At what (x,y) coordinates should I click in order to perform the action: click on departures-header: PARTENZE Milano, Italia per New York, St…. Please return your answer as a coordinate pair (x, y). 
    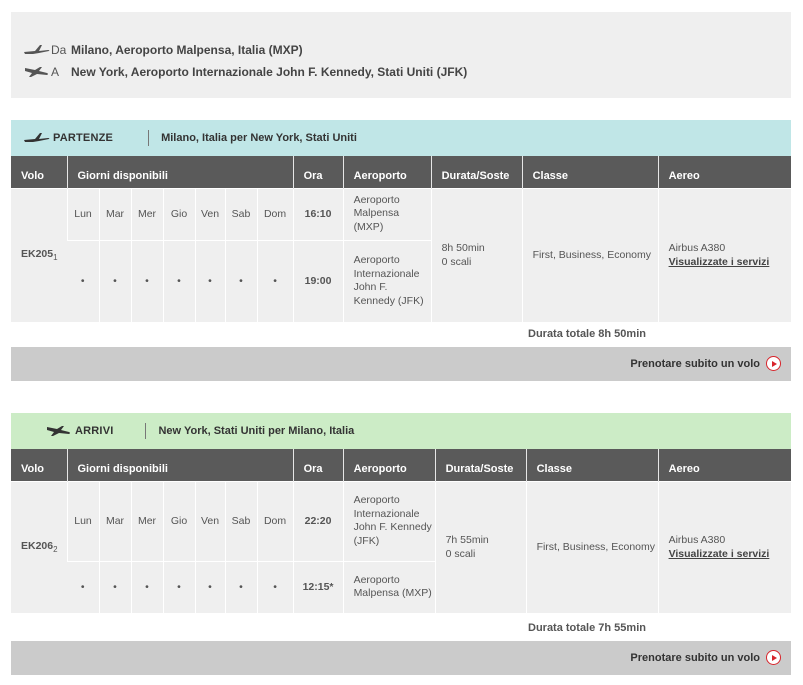
    Looking at the image, I should click on (401, 138).